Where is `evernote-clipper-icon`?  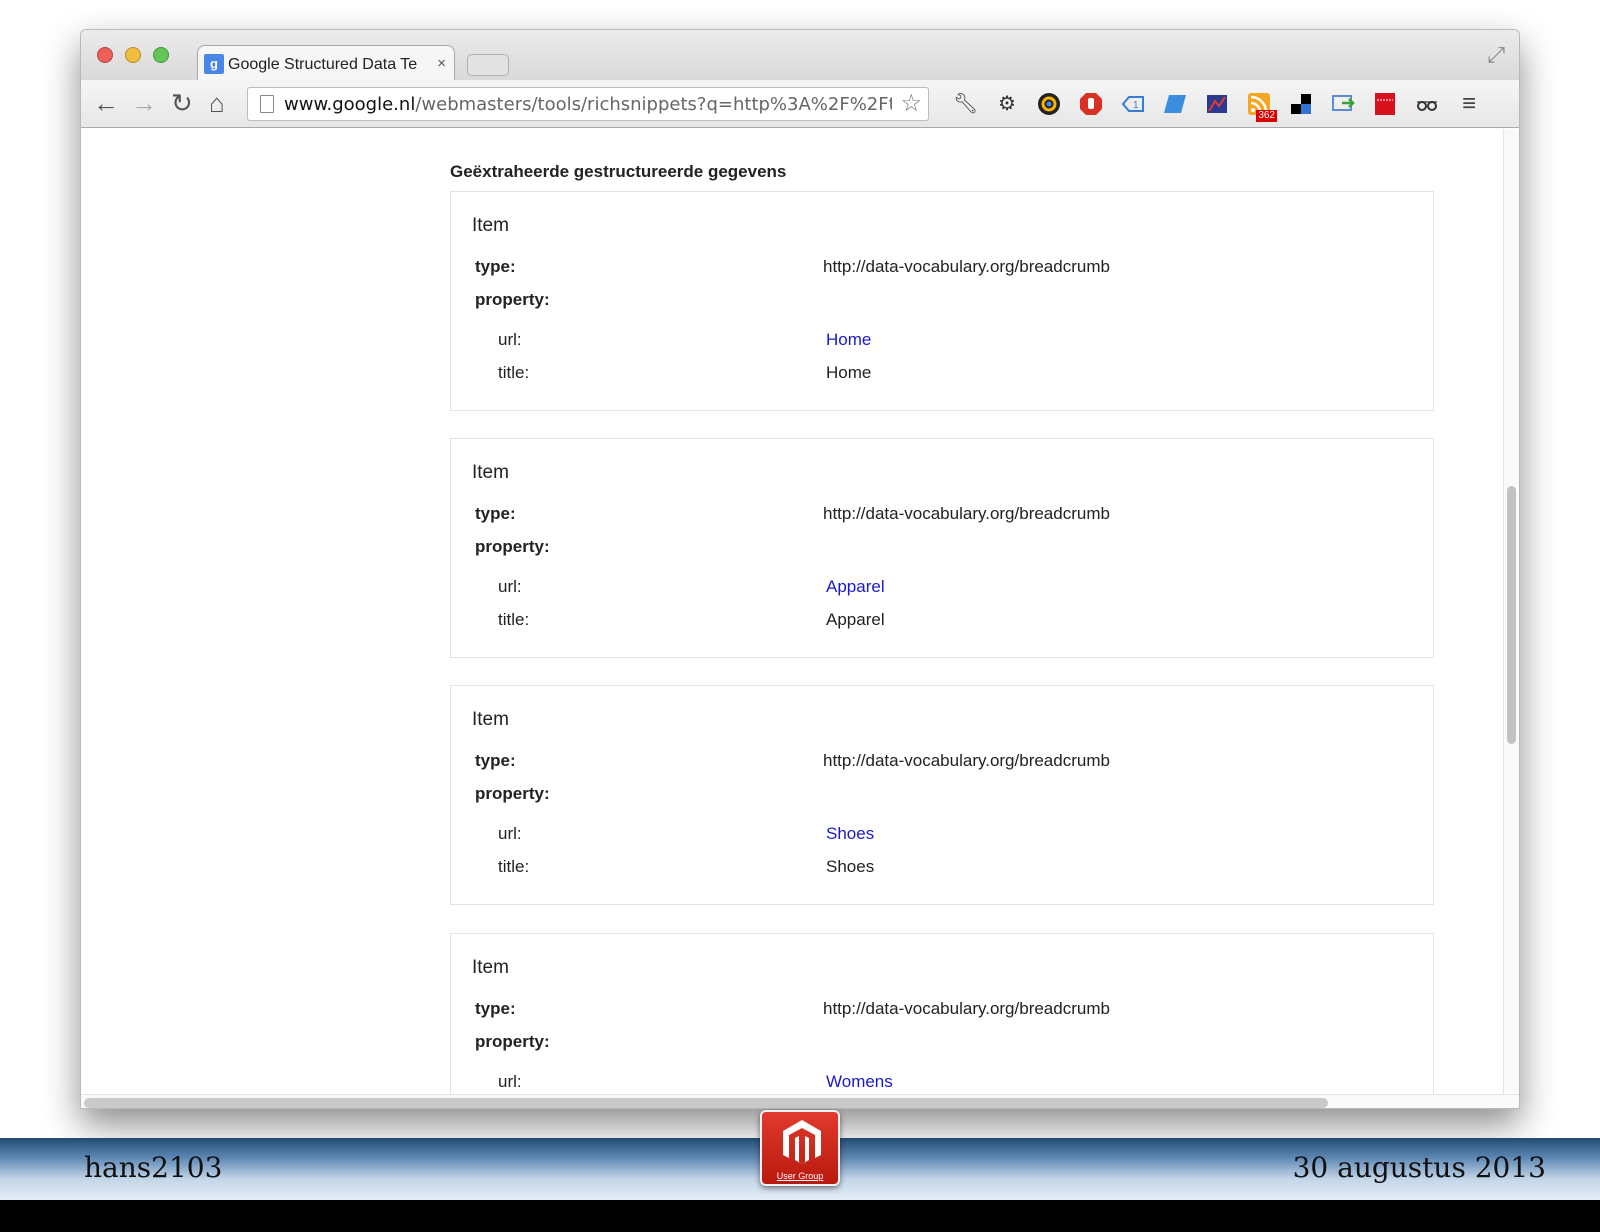 evernote-clipper-icon is located at coordinates (1385, 104).